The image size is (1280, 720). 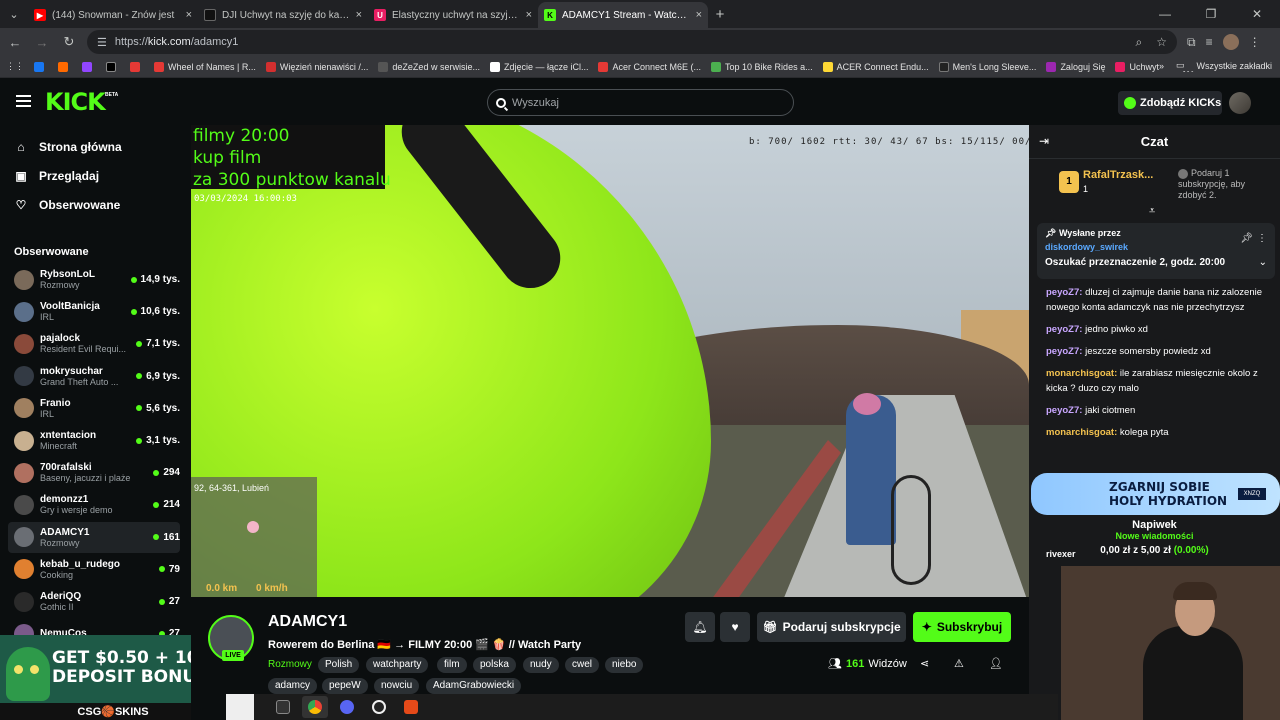 I want to click on subscribe-button: ✦ Subskrybuj, so click(x=962, y=627).